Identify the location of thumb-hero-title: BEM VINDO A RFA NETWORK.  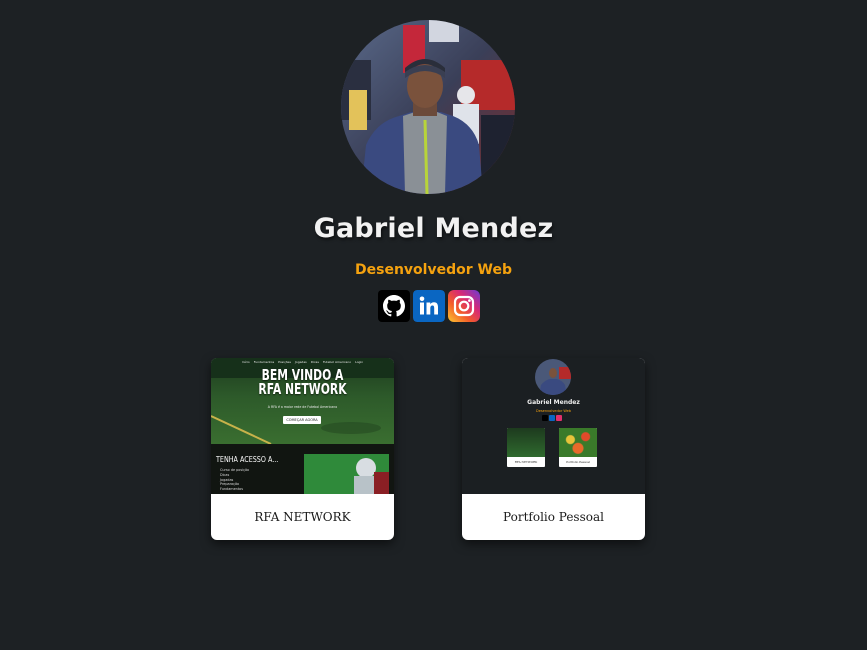
(302, 382).